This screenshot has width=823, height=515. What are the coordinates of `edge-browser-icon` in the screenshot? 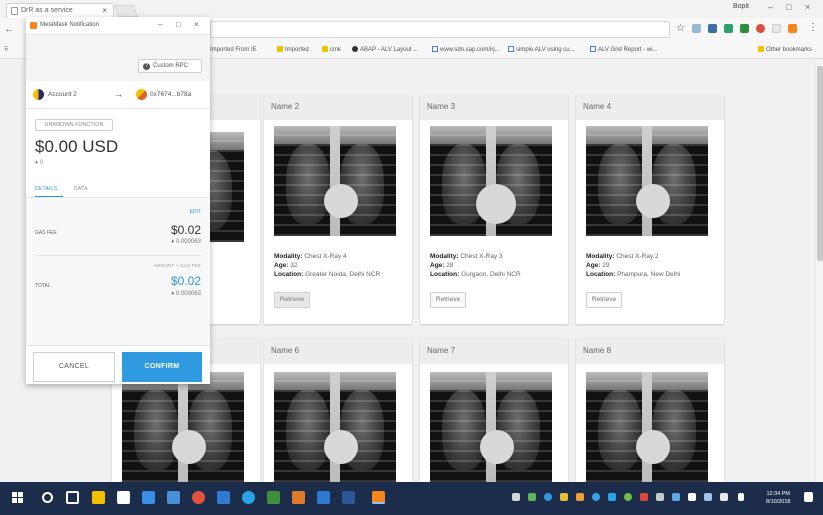 It's located at (148, 497).